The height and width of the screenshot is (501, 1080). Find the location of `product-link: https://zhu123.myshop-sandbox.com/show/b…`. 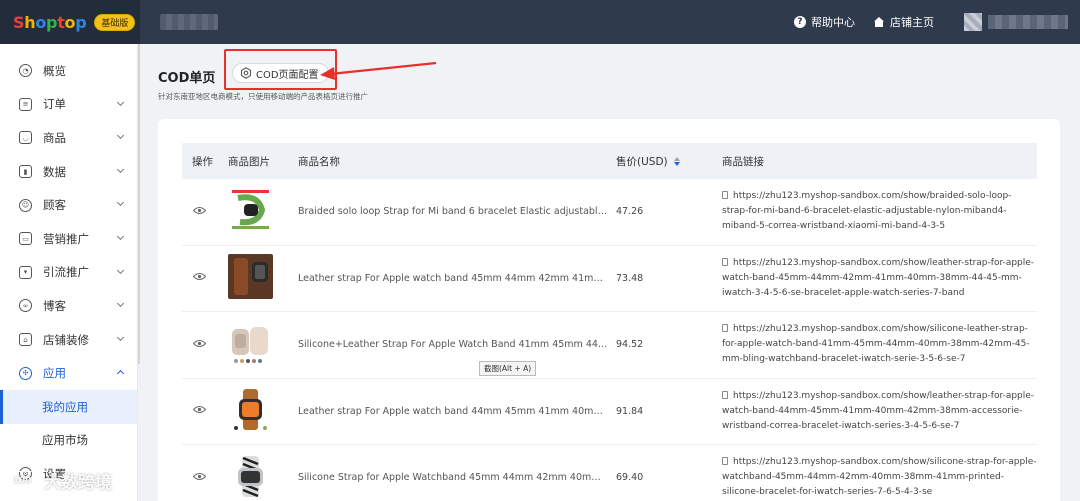

product-link: https://zhu123.myshop-sandbox.com/show/b… is located at coordinates (879, 211).